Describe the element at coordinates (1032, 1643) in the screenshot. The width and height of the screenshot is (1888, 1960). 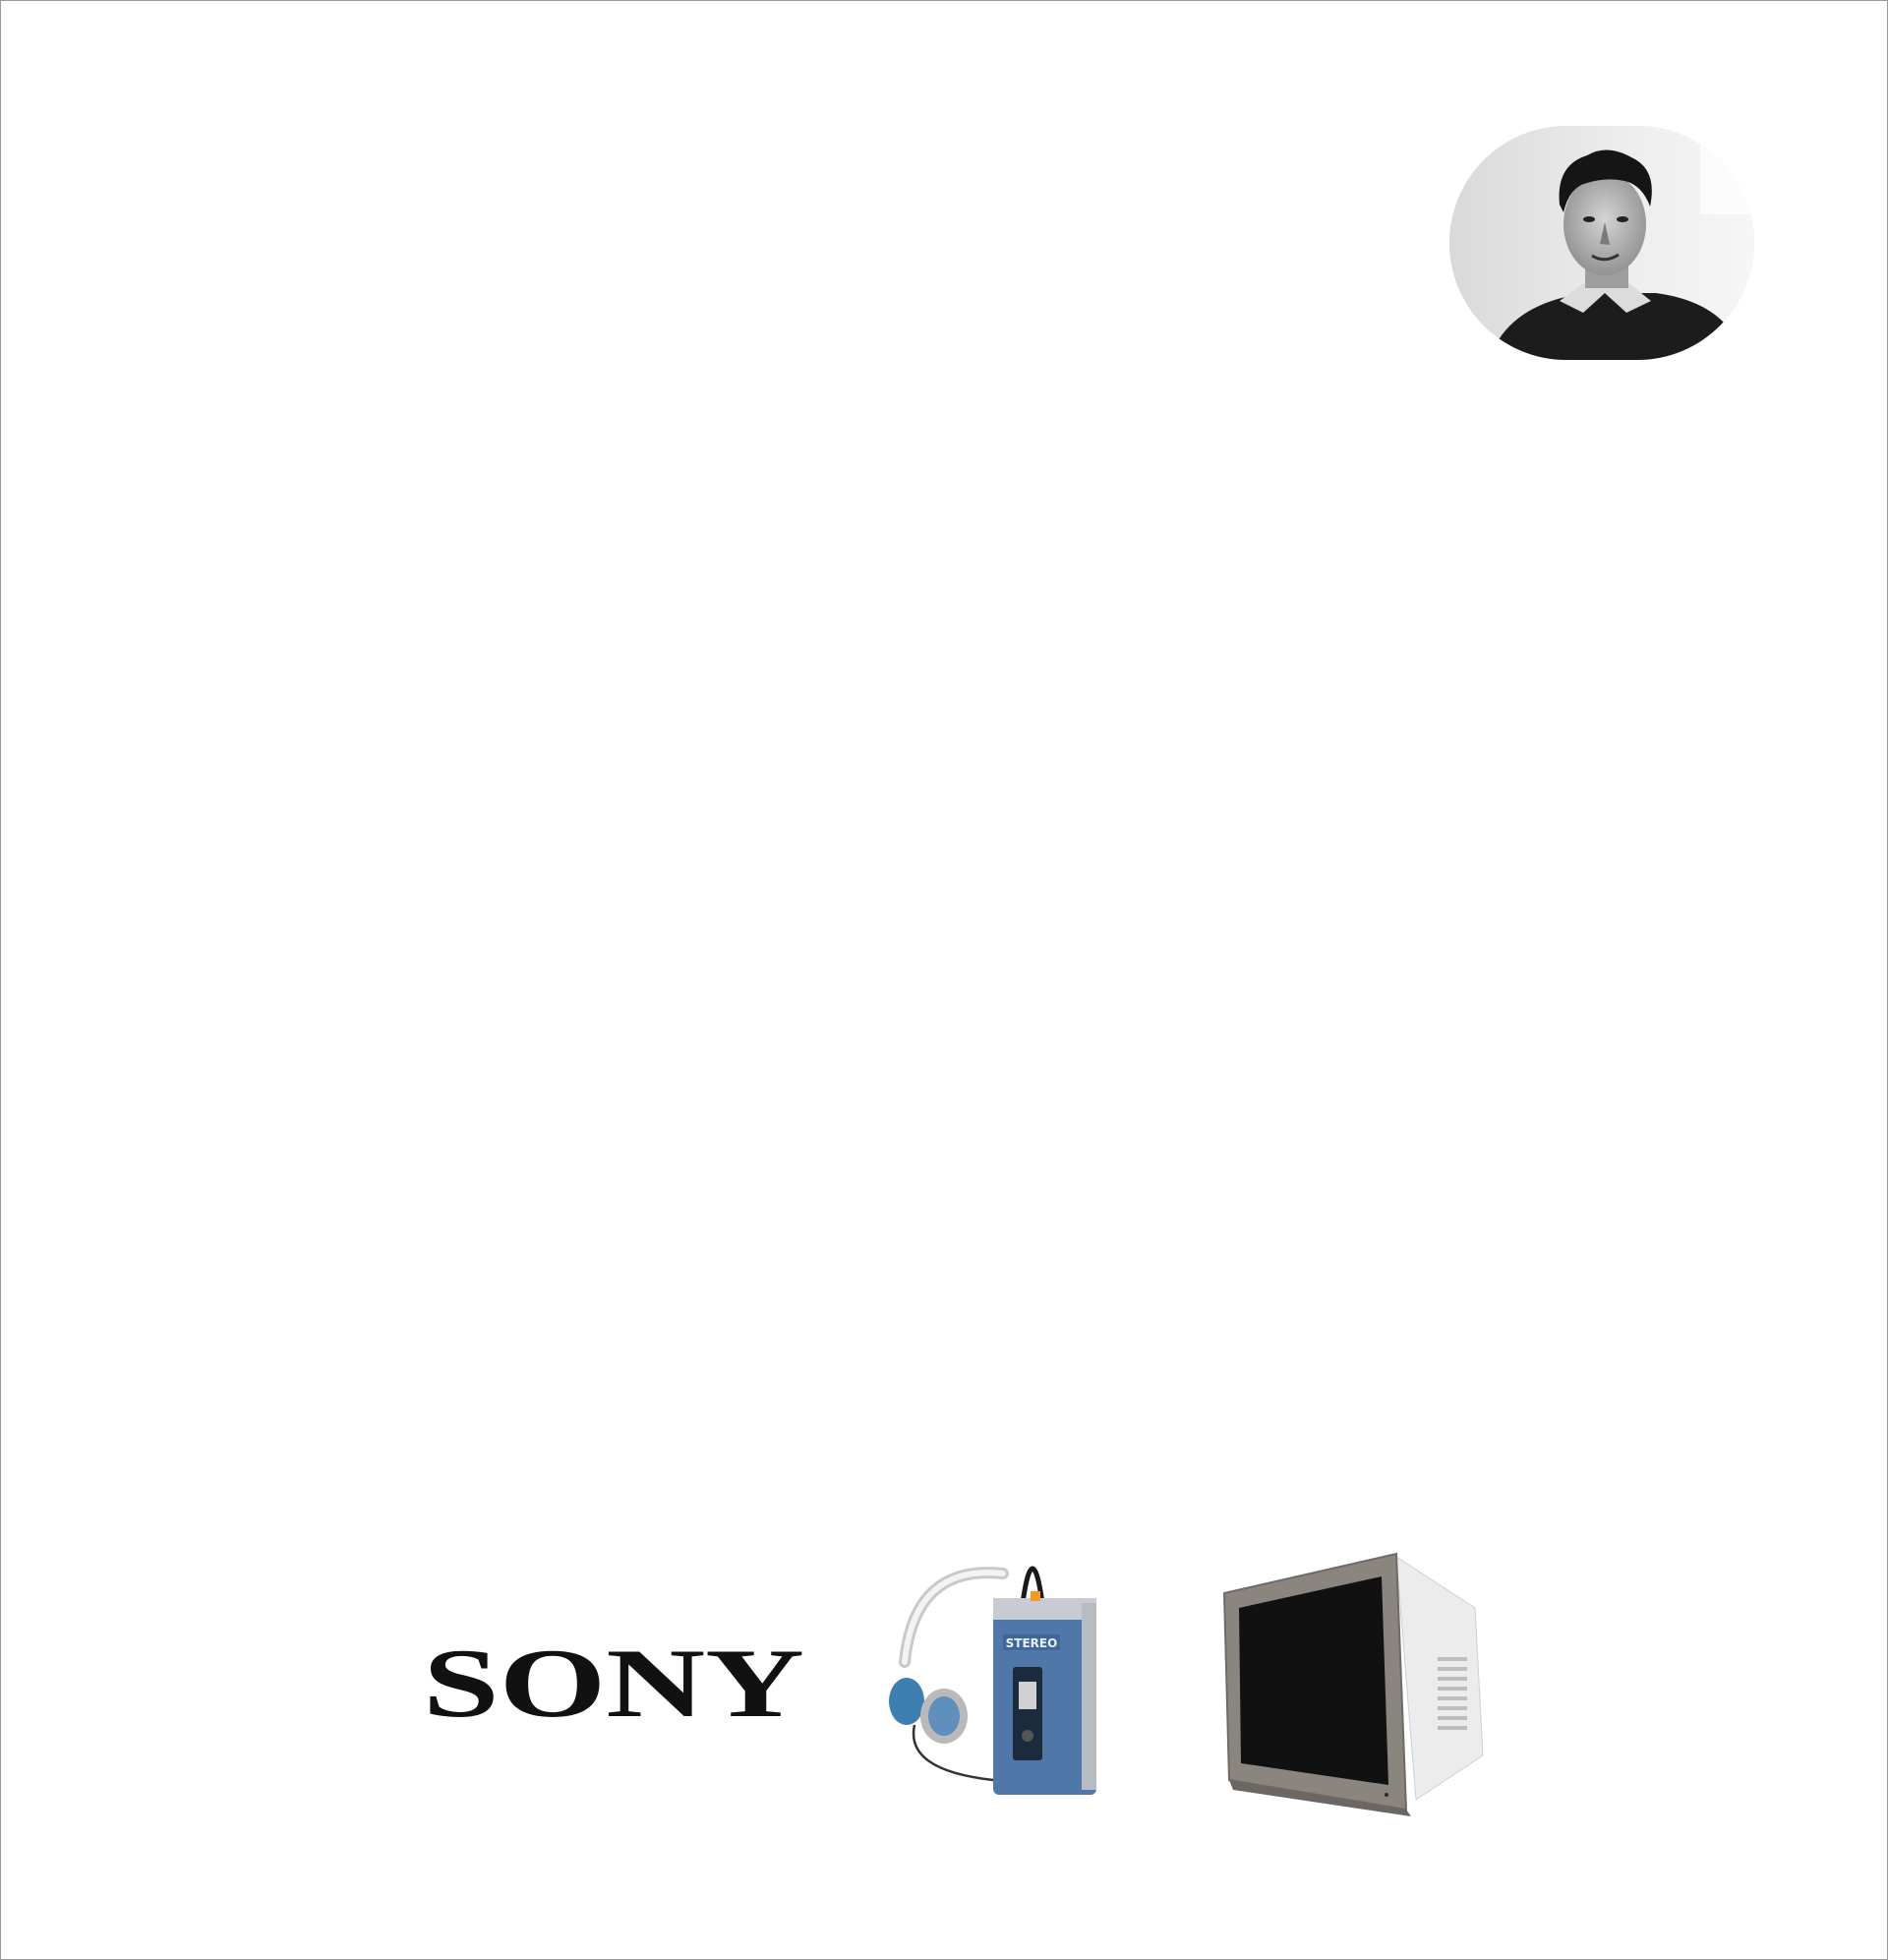
I see `walkman-stereo-label: STEREO` at that location.